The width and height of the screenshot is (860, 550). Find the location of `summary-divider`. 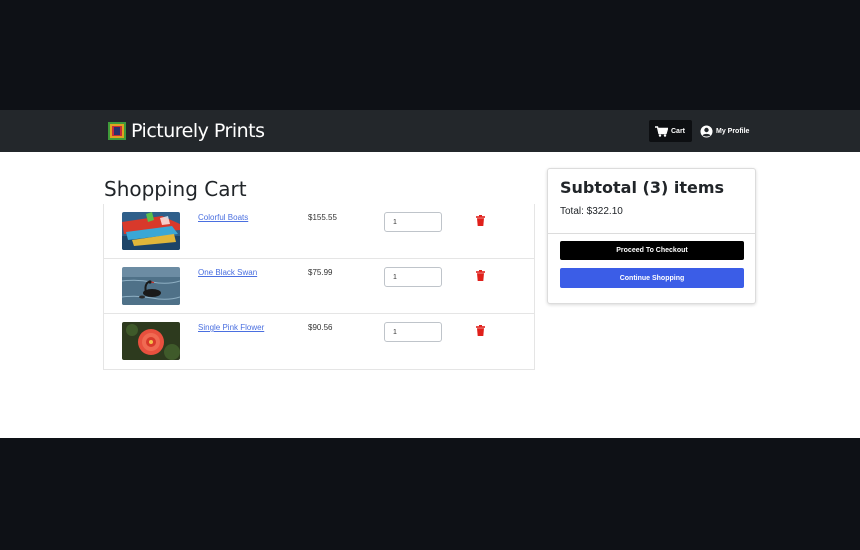

summary-divider is located at coordinates (651, 233).